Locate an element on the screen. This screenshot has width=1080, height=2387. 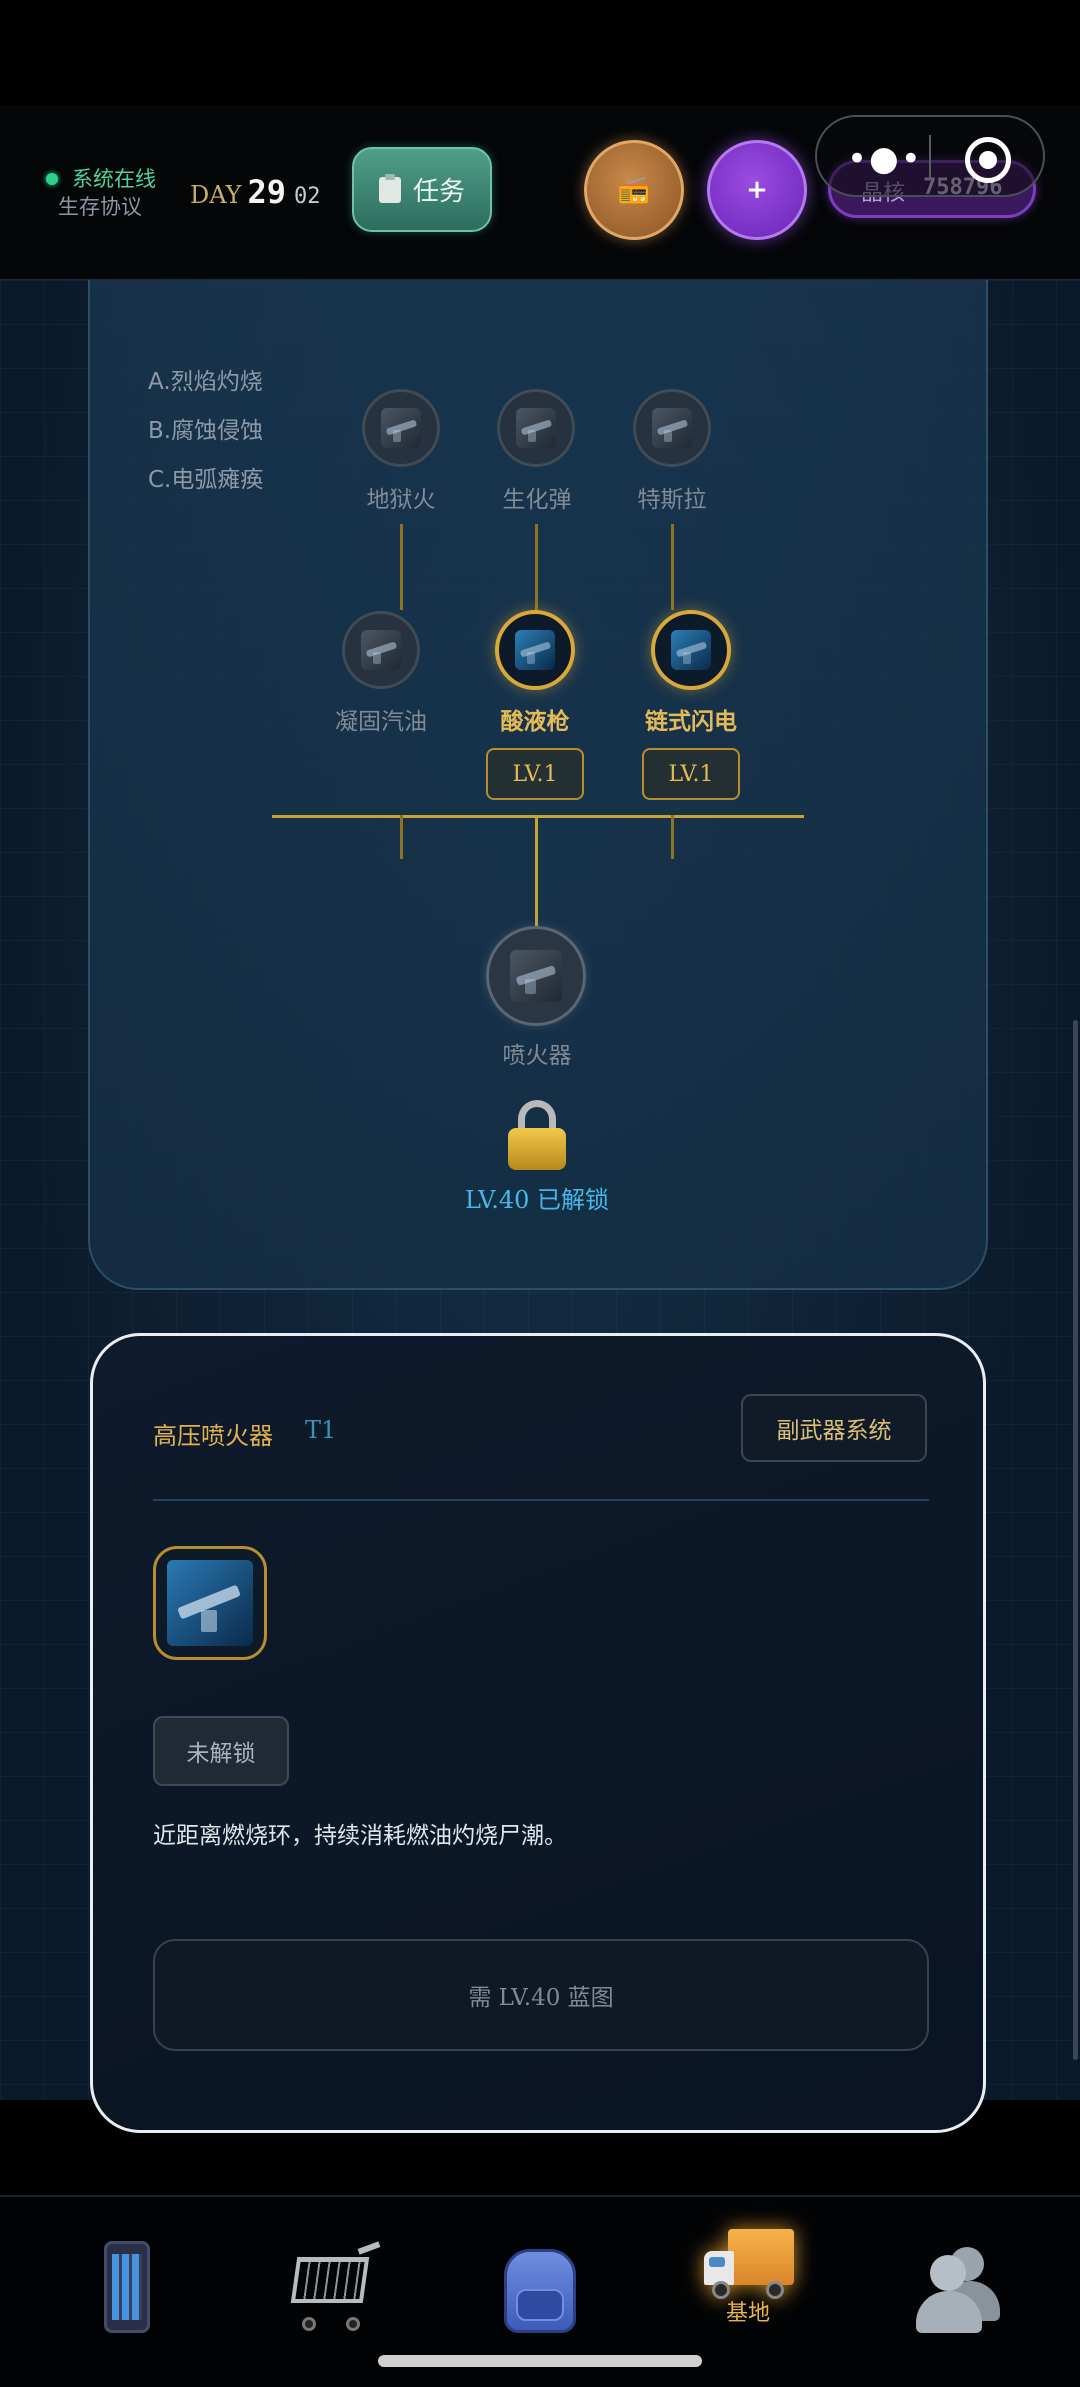
connector-biobomb is located at coordinates (536, 567).